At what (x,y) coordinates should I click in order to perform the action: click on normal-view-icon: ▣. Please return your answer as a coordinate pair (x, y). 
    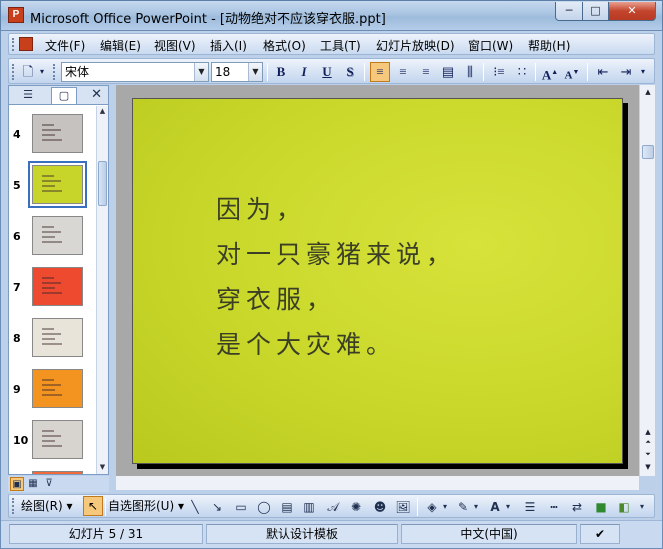
    Looking at the image, I should click on (17, 484).